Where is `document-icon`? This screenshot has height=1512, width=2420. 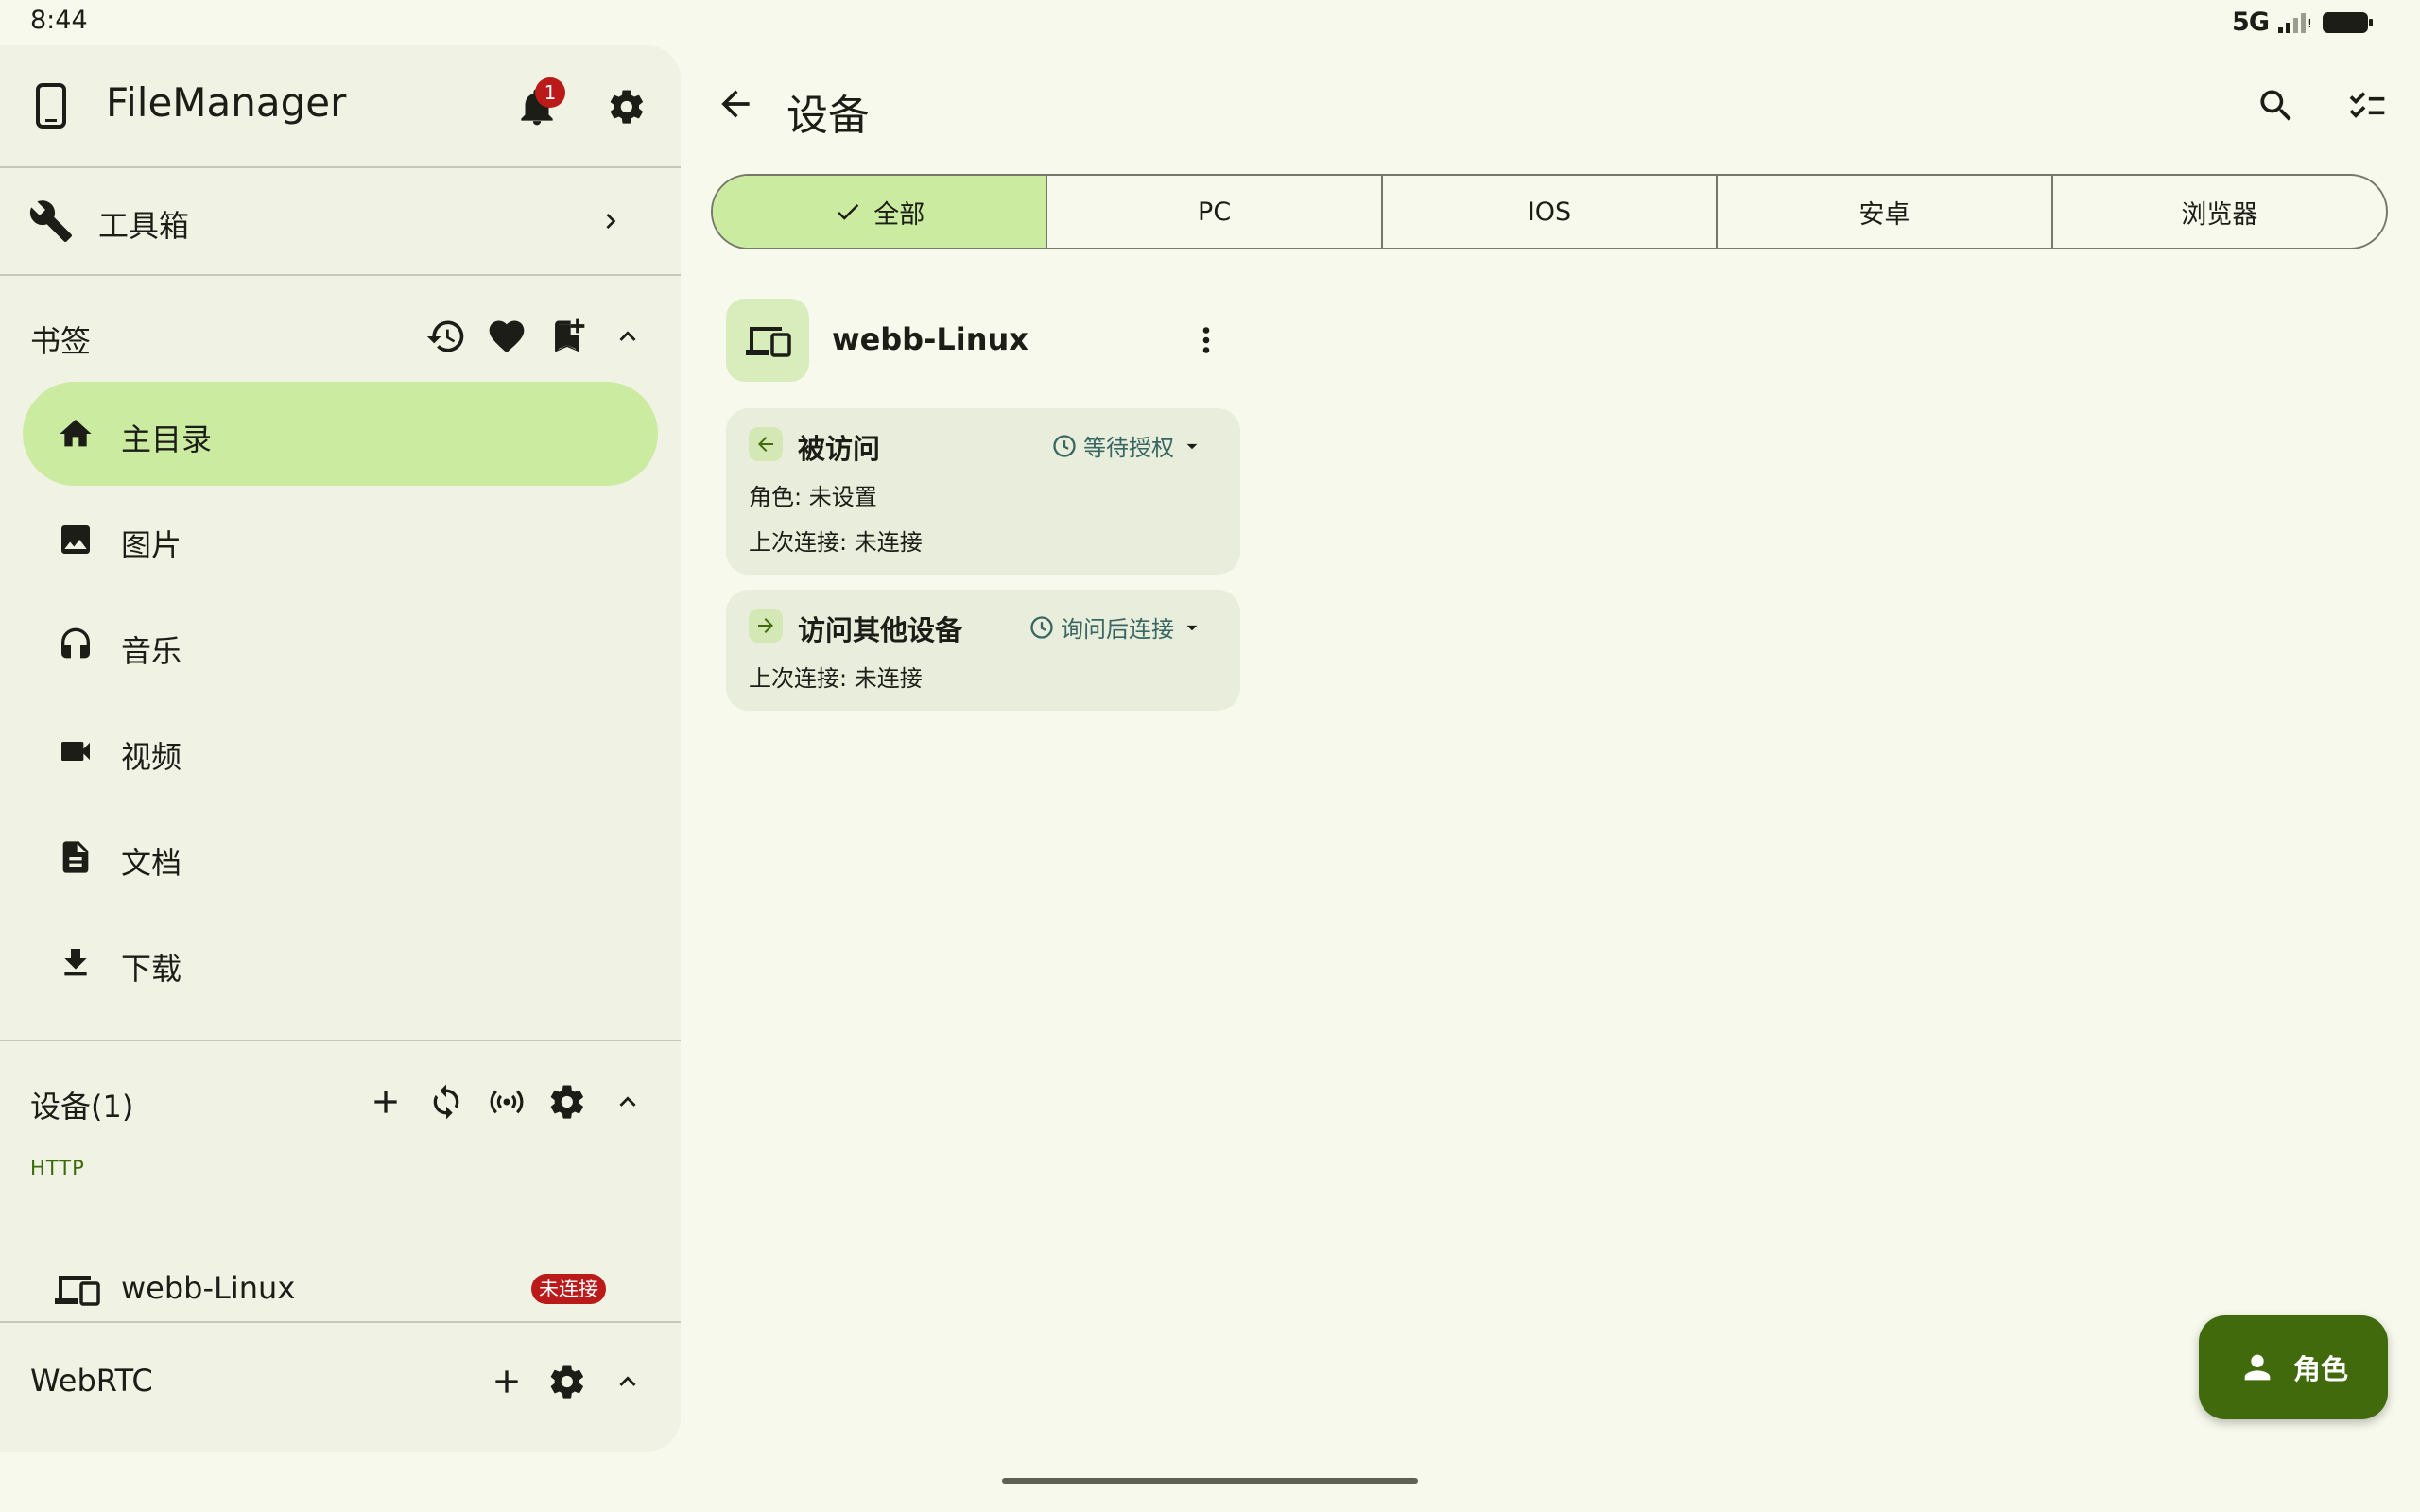 document-icon is located at coordinates (76, 857).